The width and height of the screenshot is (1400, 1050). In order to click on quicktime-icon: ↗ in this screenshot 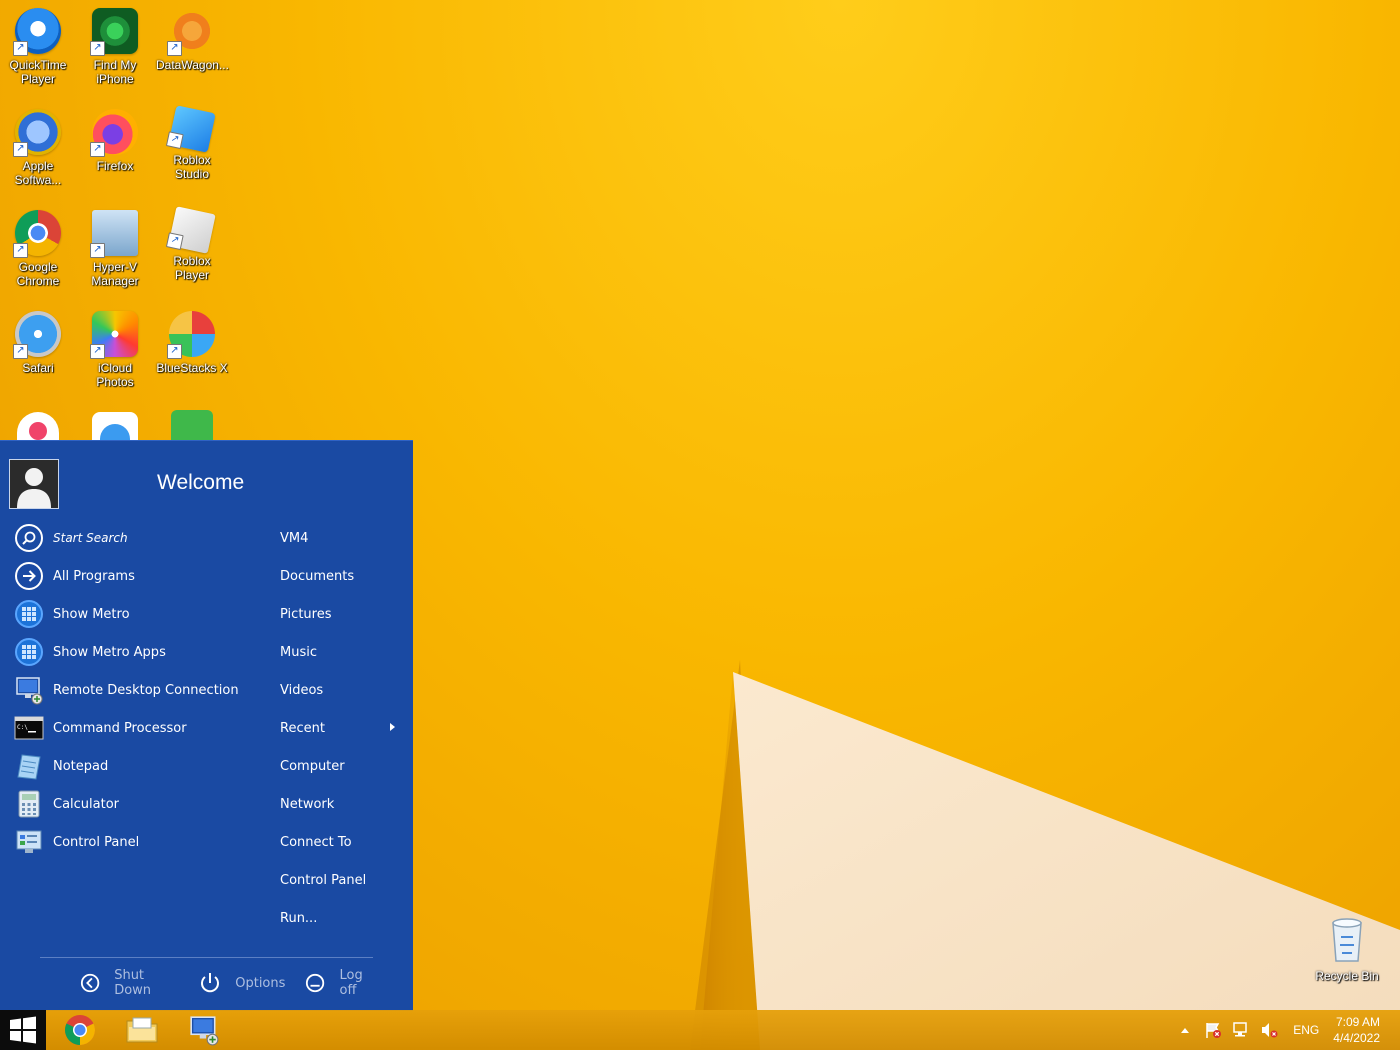, I will do `click(37, 32)`.